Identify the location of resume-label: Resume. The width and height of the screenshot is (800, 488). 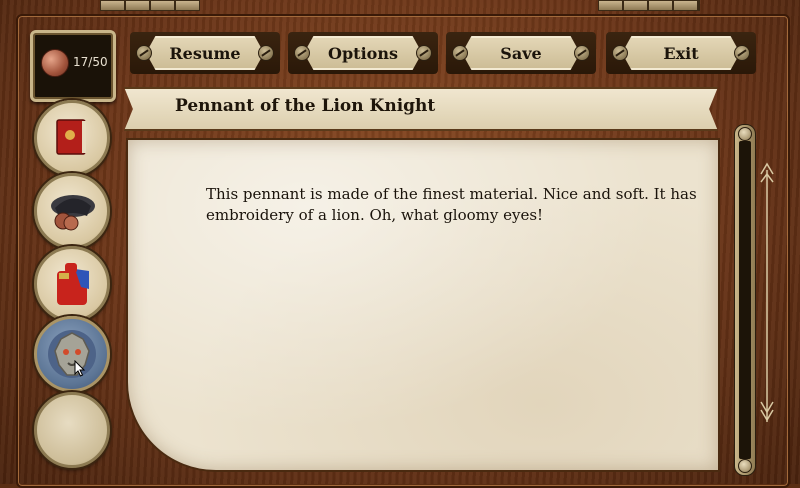
(205, 53).